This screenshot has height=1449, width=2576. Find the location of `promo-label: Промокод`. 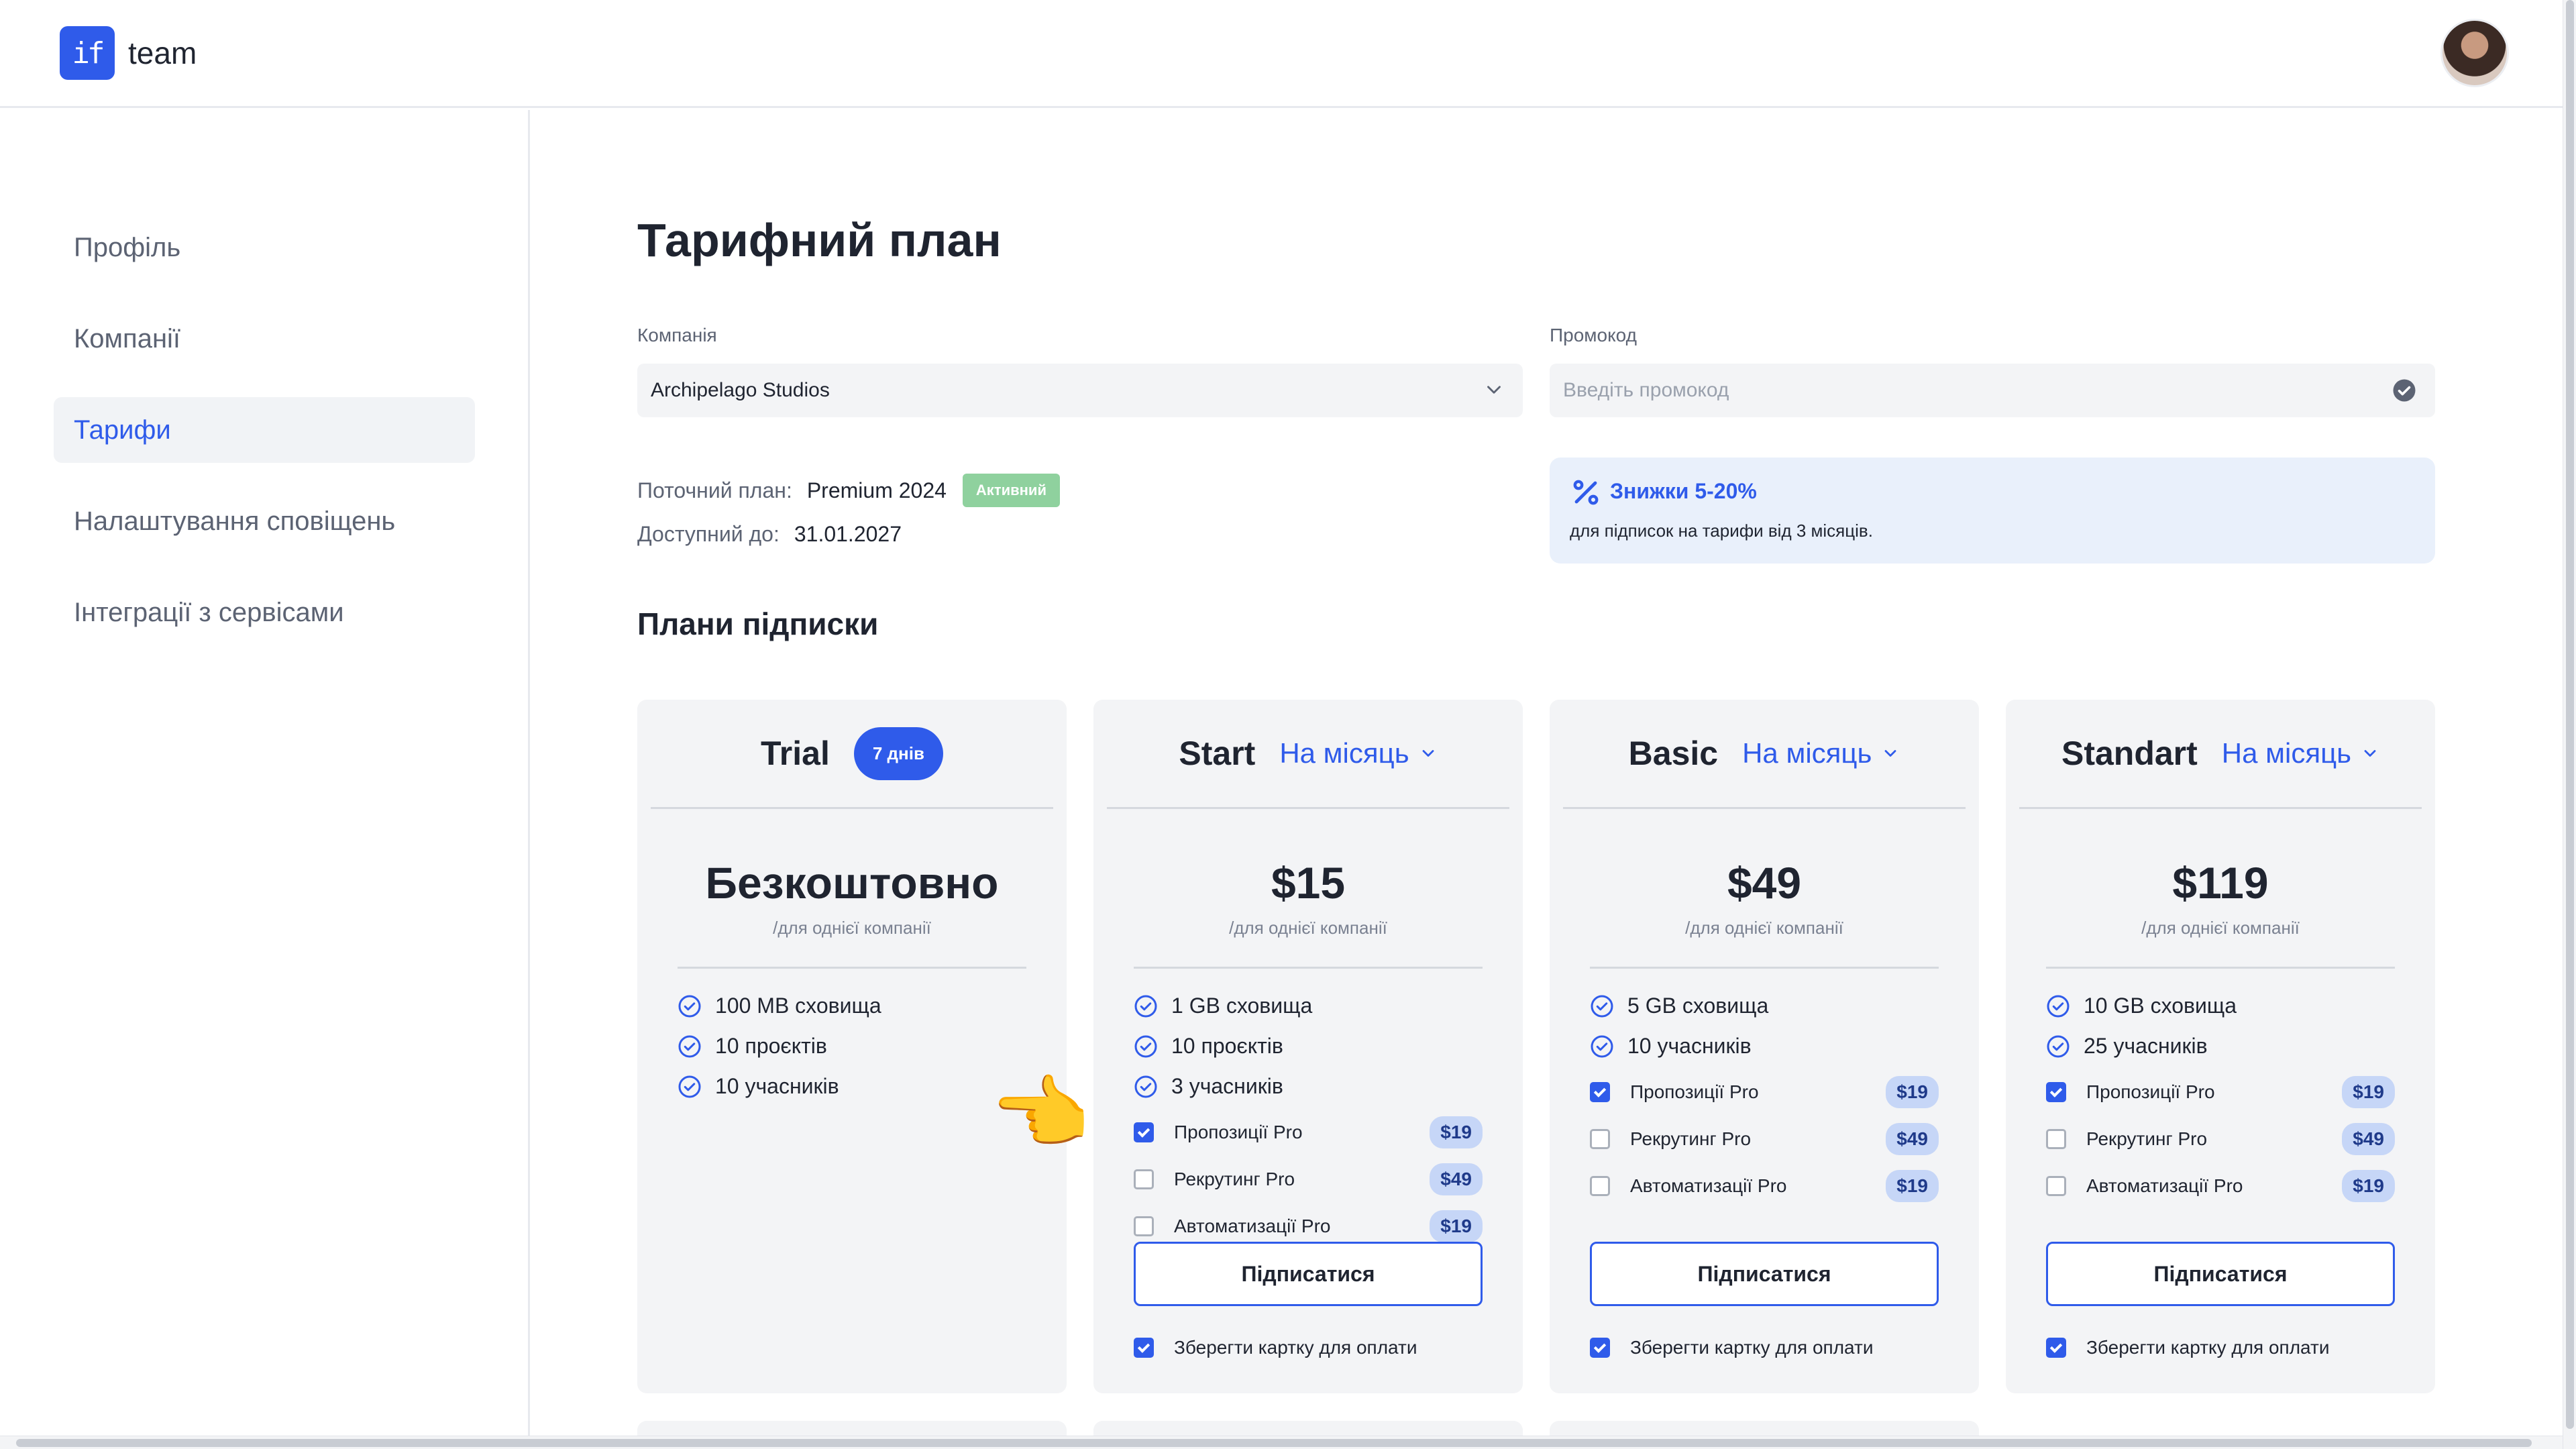

promo-label: Промокод is located at coordinates (1593, 335).